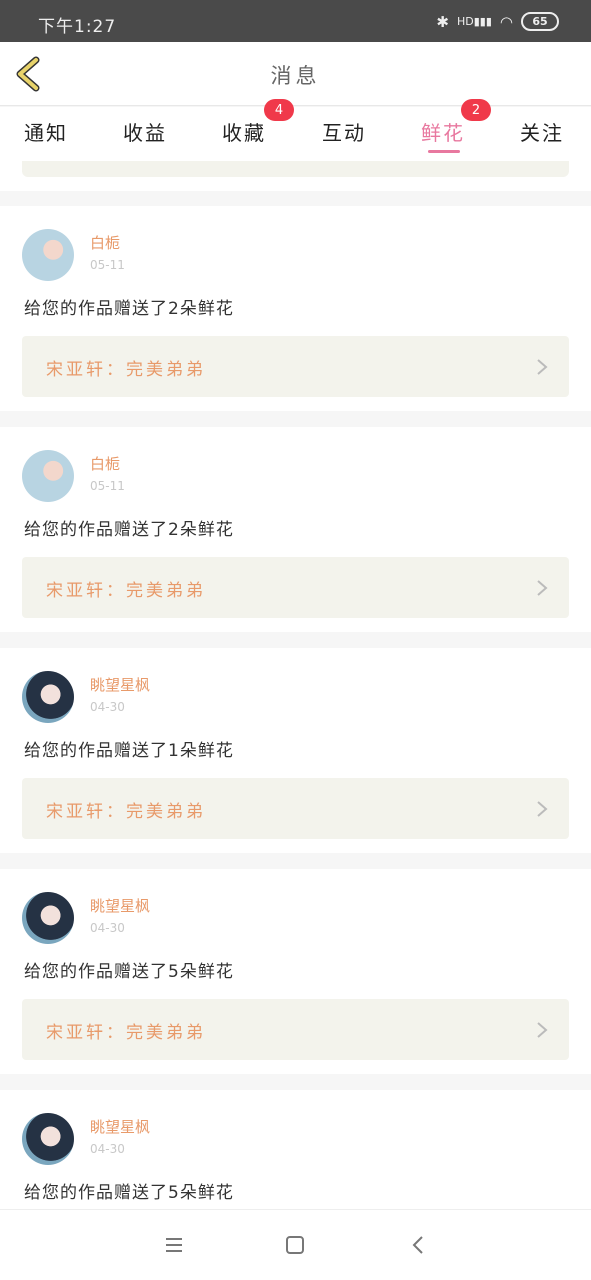 This screenshot has width=591, height=1280. What do you see at coordinates (174, 1245) in the screenshot?
I see `menu-icon` at bounding box center [174, 1245].